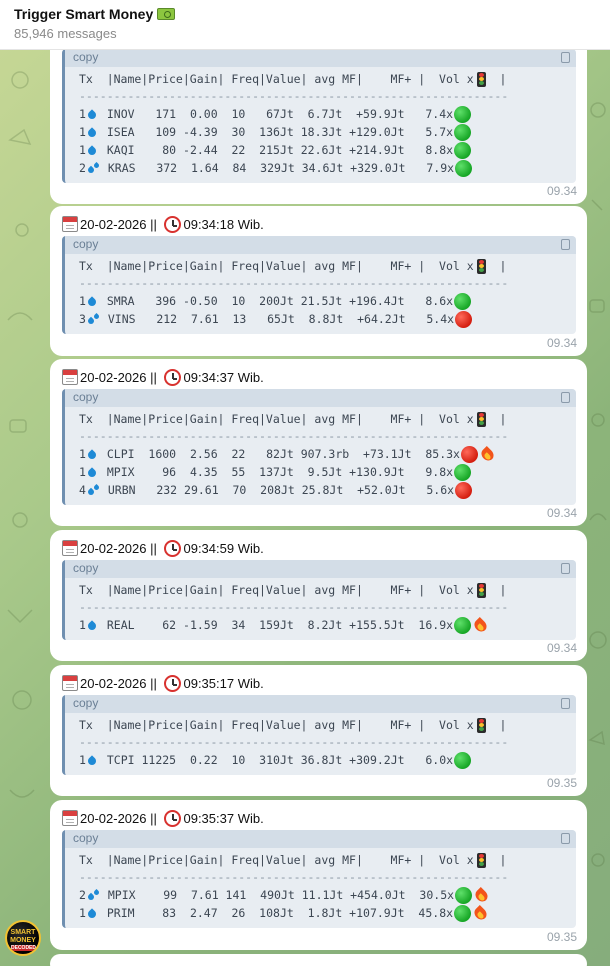  I want to click on avatar-text-2: MONEY, so click(23, 940).